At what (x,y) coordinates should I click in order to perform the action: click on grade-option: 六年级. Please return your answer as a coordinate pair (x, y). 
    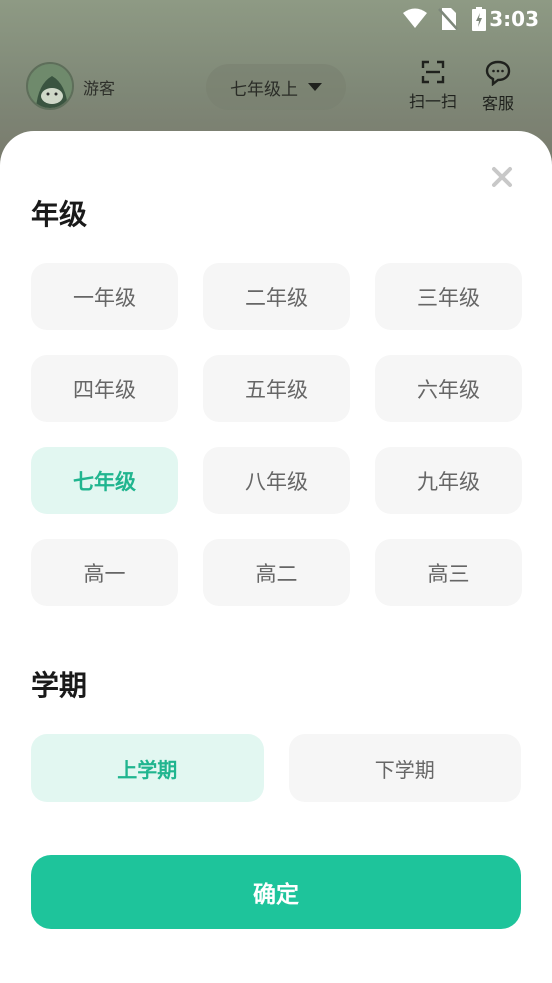
    Looking at the image, I should click on (448, 388).